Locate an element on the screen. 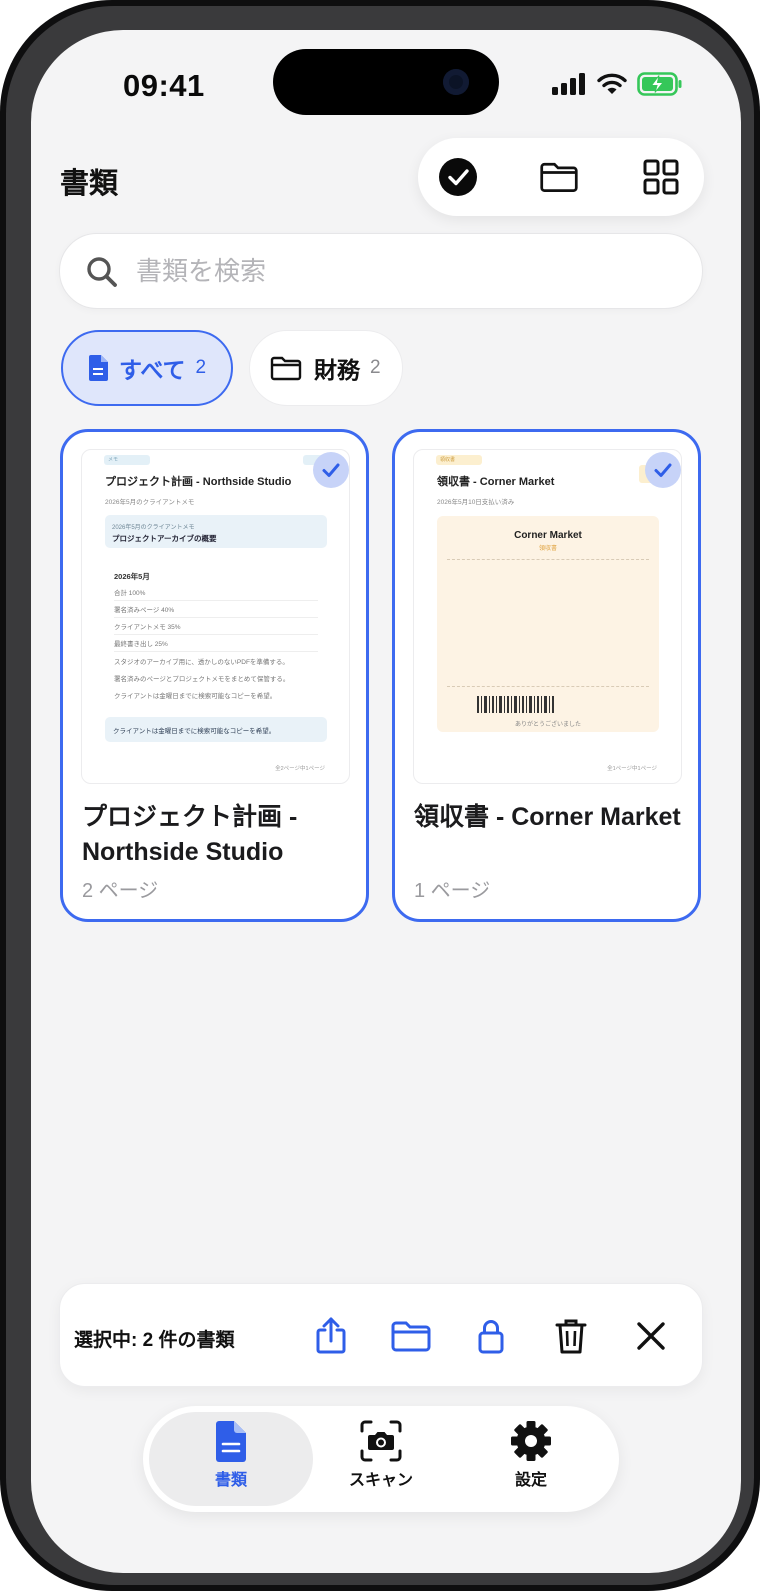 This screenshot has height=1591, width=760. select-toggle-button is located at coordinates (458, 177).